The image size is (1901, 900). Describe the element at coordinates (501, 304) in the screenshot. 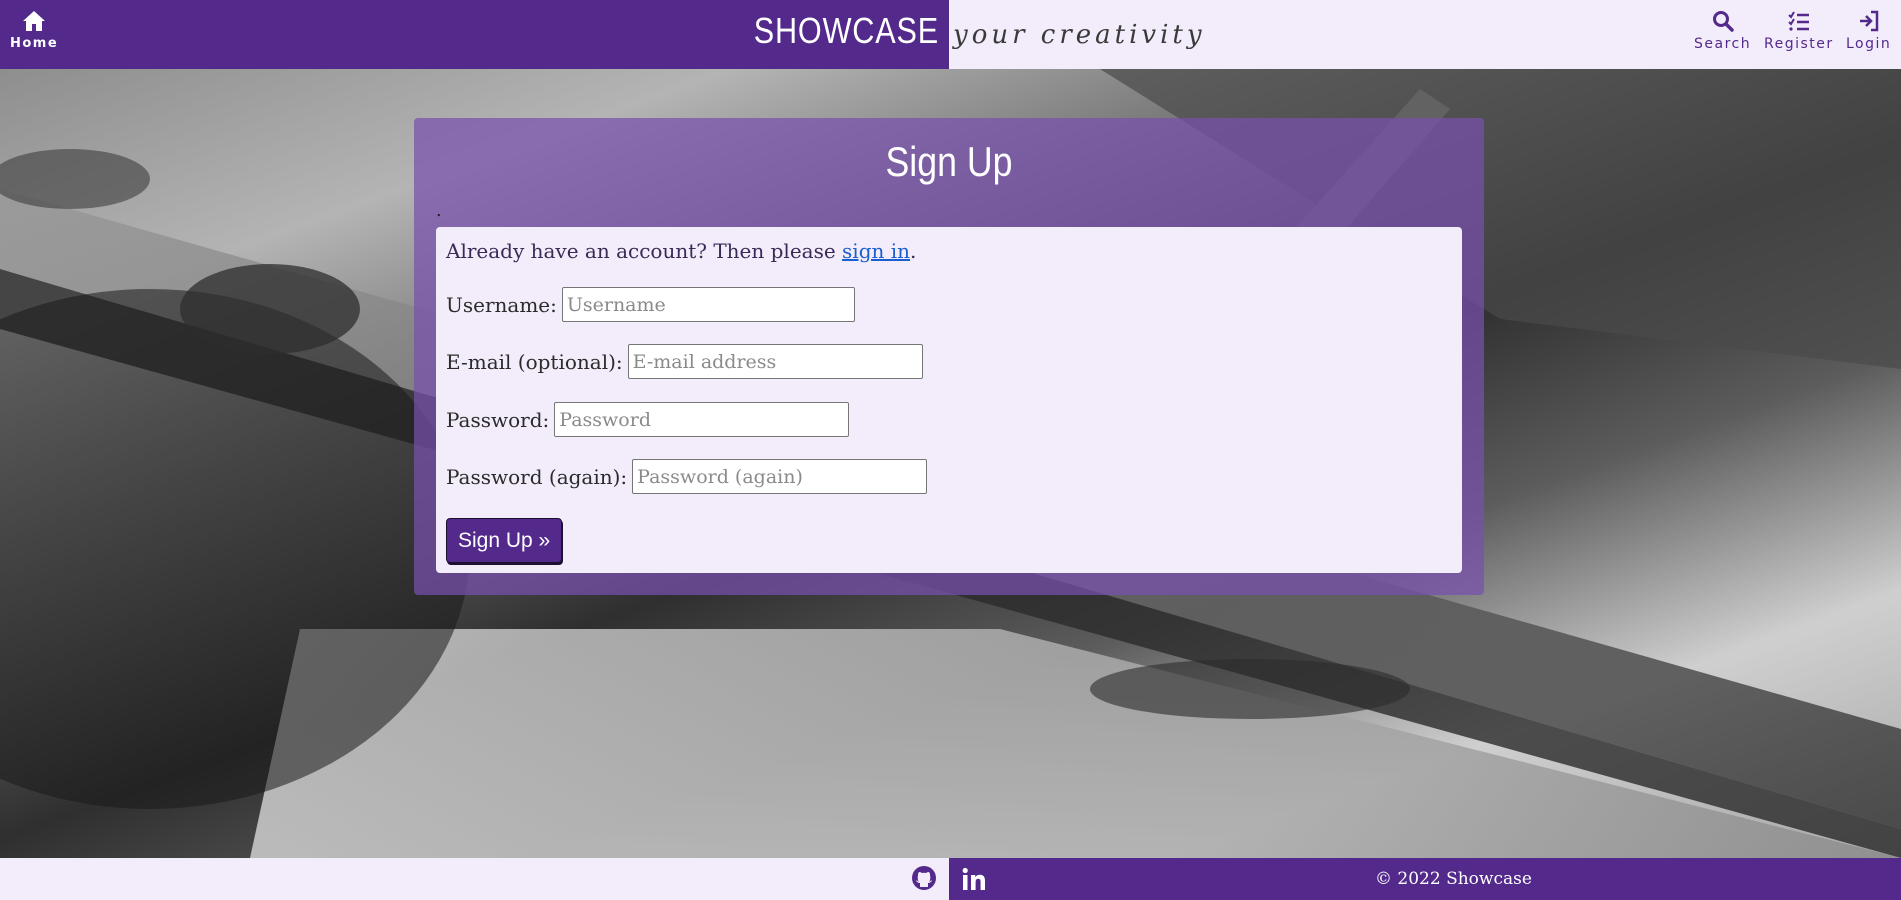

I see `username-label: Username:` at that location.